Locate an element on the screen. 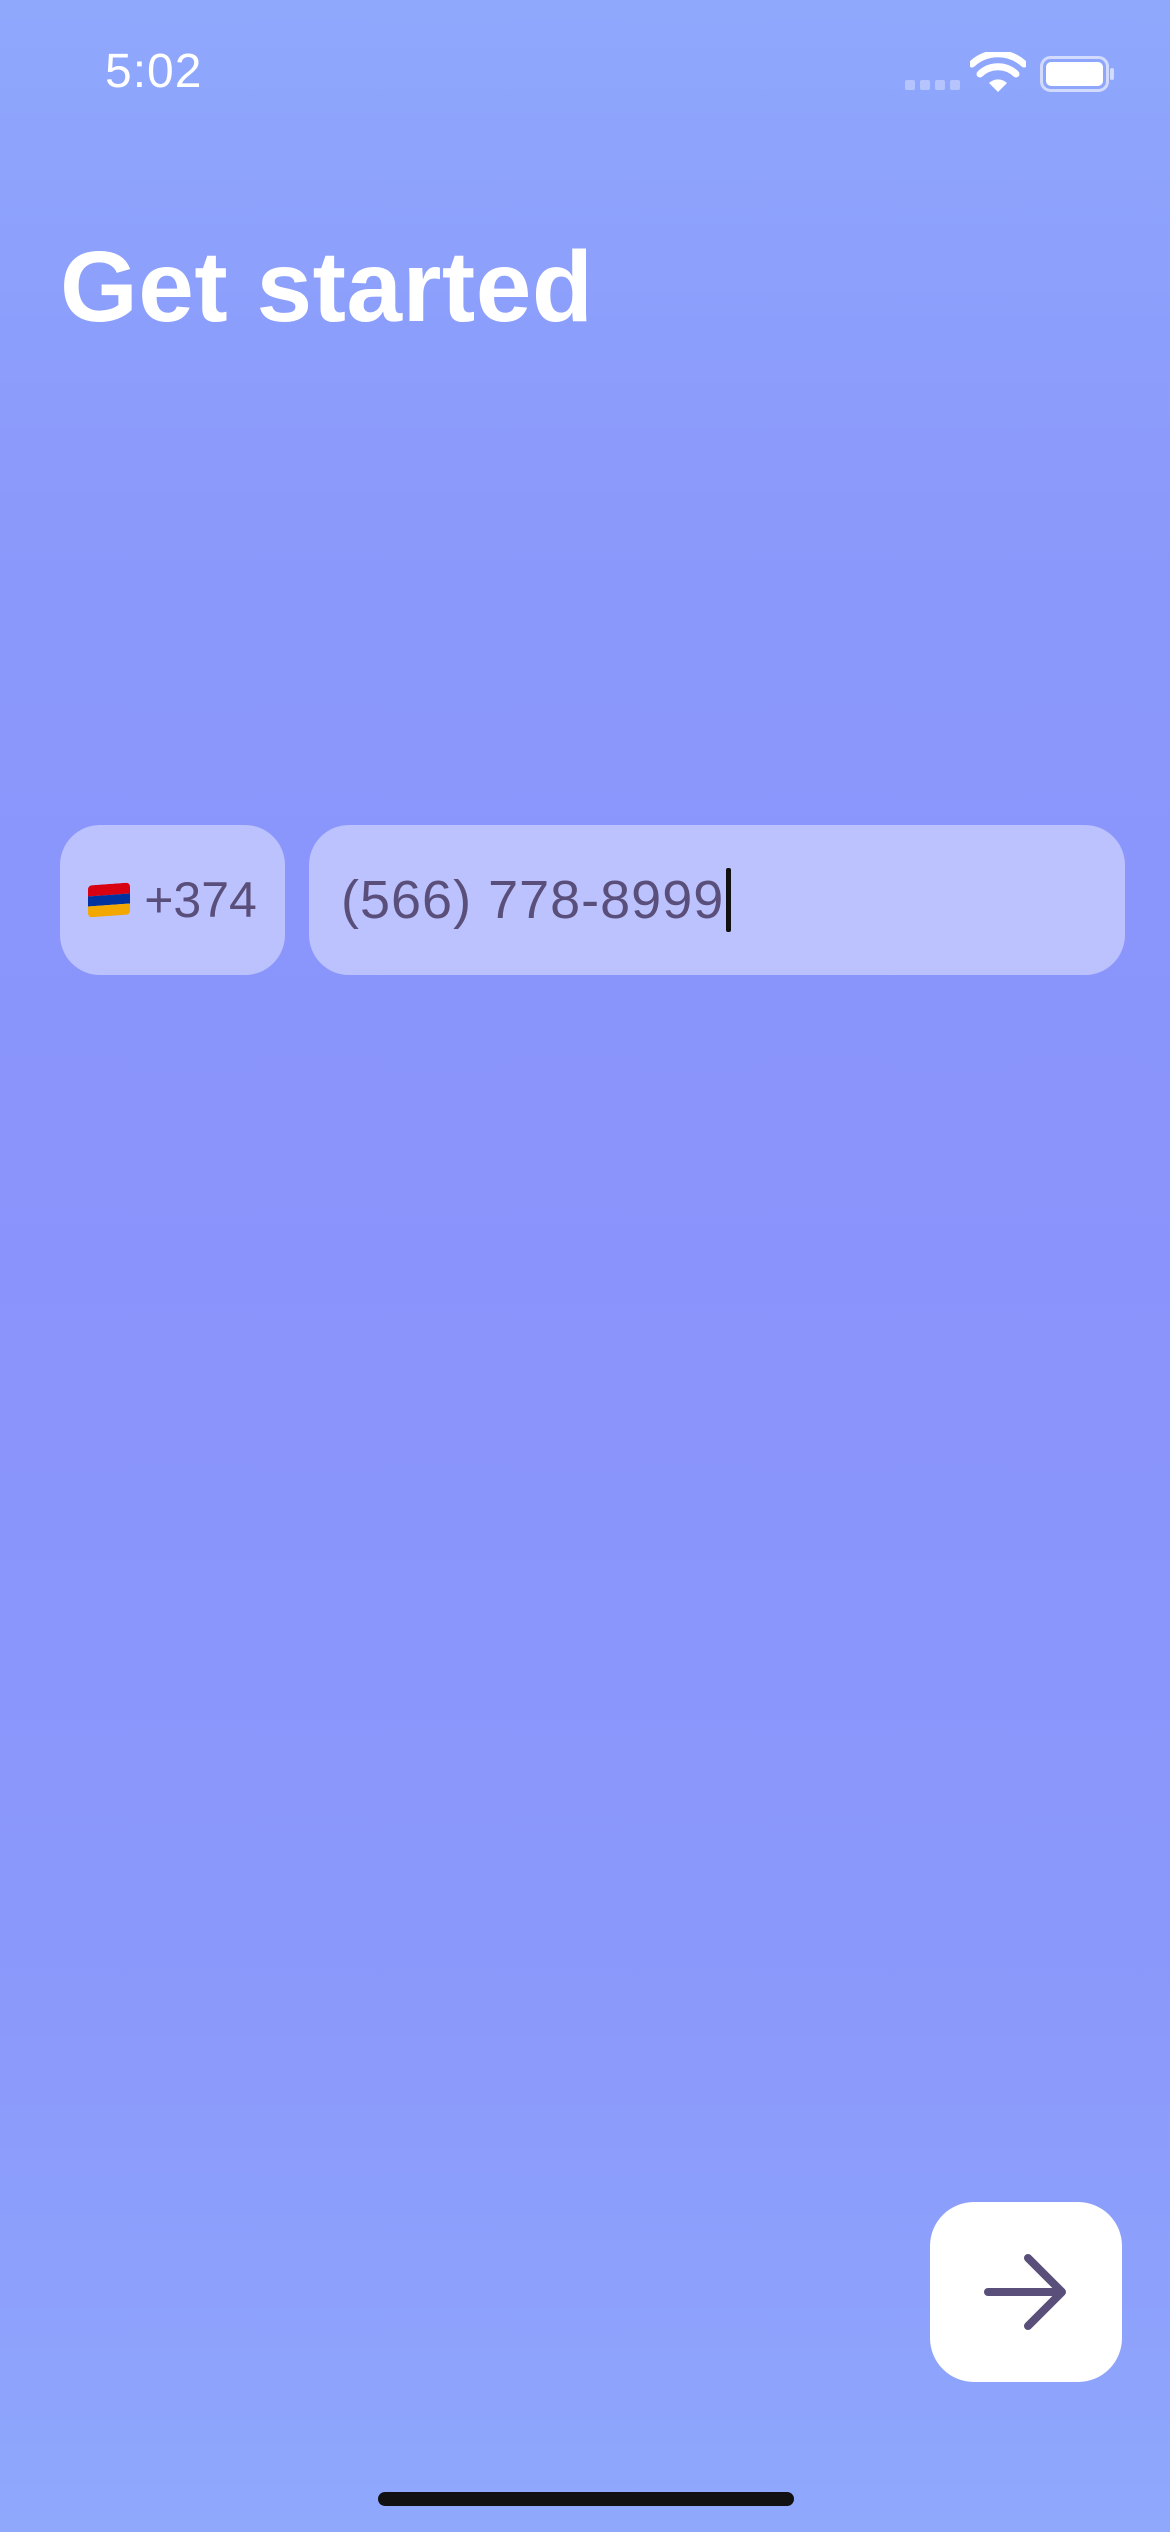 The image size is (1170, 2532). next-button is located at coordinates (1026, 2292).